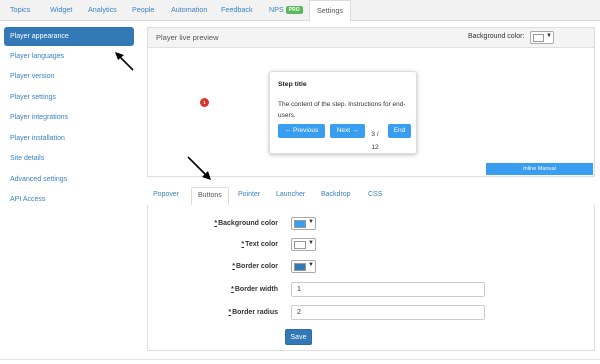 The width and height of the screenshot is (600, 364). I want to click on text-color-field-picker: ▼, so click(303, 244).